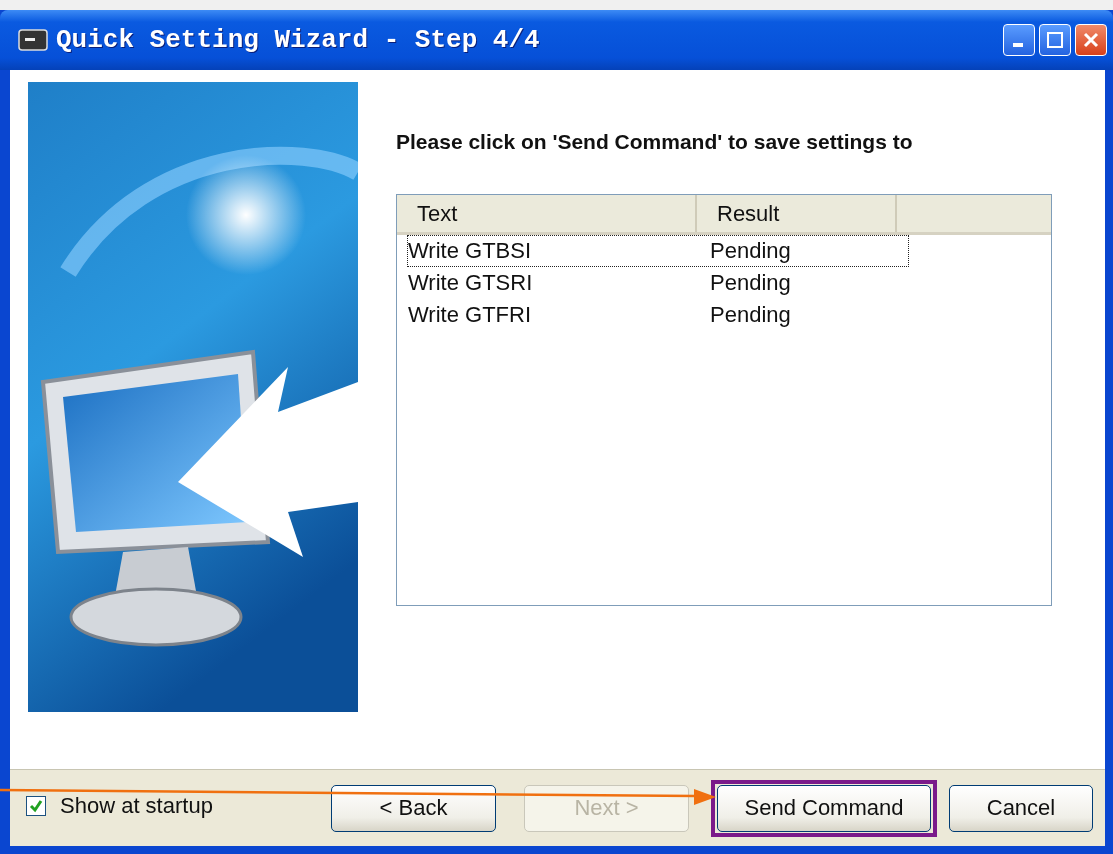 The width and height of the screenshot is (1113, 854). What do you see at coordinates (470, 315) in the screenshot?
I see `table-cell-text: Write GTFRI` at bounding box center [470, 315].